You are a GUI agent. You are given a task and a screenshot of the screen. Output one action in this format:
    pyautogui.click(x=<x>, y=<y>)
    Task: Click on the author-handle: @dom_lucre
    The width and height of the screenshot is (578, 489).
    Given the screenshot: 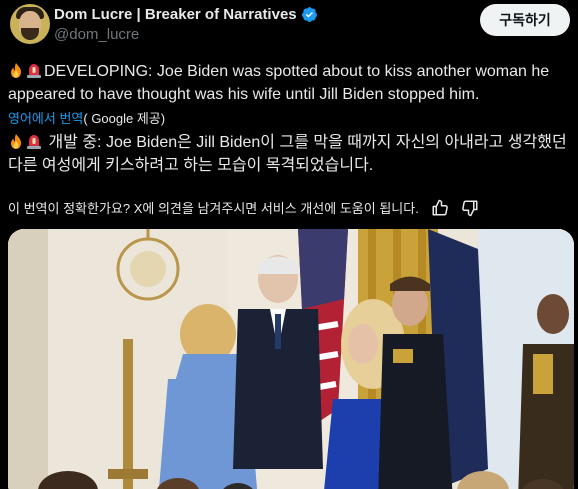 What is the action you would take?
    pyautogui.click(x=96, y=34)
    